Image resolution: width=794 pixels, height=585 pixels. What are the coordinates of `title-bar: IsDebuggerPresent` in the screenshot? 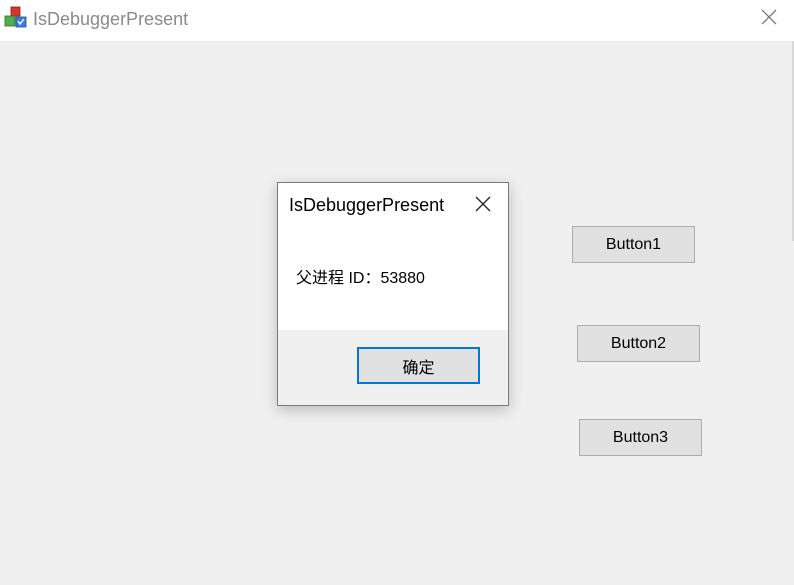 It's located at (397, 21).